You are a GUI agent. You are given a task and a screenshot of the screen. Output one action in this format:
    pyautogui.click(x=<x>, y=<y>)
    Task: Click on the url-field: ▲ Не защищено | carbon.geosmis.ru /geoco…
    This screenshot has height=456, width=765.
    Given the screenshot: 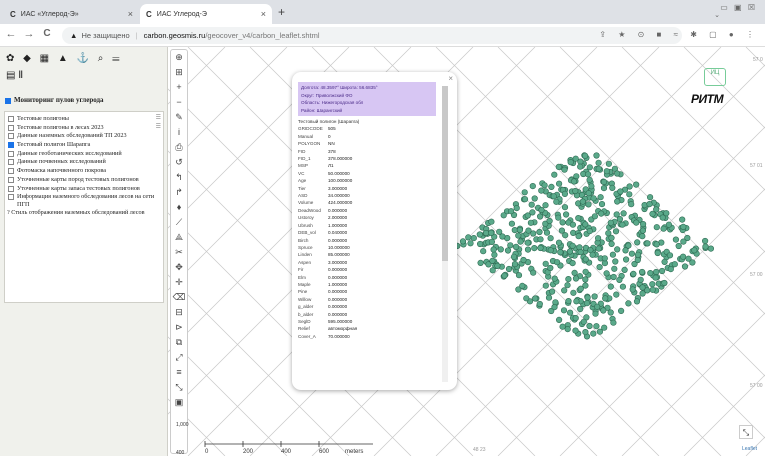 What is the action you would take?
    pyautogui.click(x=372, y=35)
    